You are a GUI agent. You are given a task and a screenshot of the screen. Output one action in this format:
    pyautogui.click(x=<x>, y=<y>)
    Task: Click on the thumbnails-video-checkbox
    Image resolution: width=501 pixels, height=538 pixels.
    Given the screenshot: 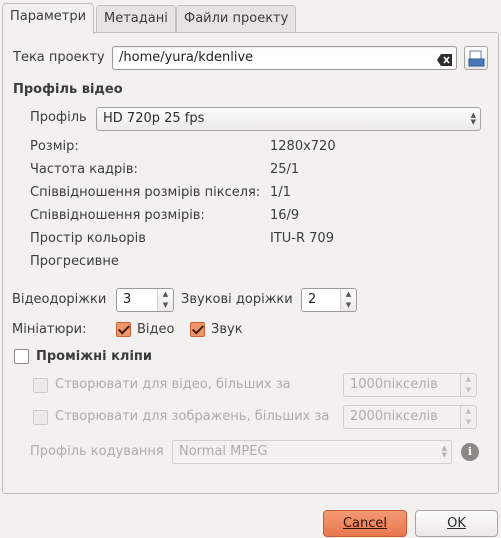 What is the action you would take?
    pyautogui.click(x=123, y=329)
    